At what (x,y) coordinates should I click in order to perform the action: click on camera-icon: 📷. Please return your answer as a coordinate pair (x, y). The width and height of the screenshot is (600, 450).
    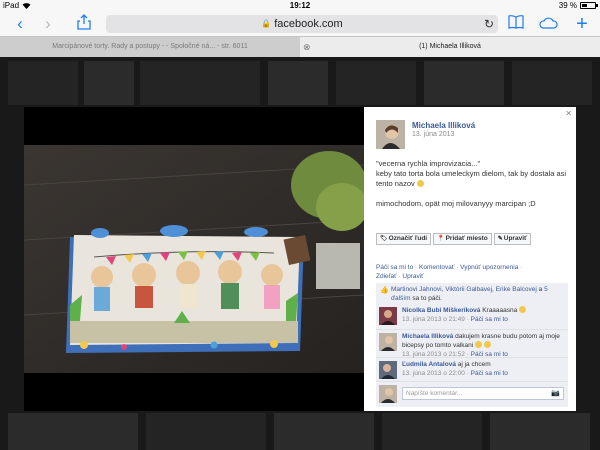
    Looking at the image, I should click on (555, 393).